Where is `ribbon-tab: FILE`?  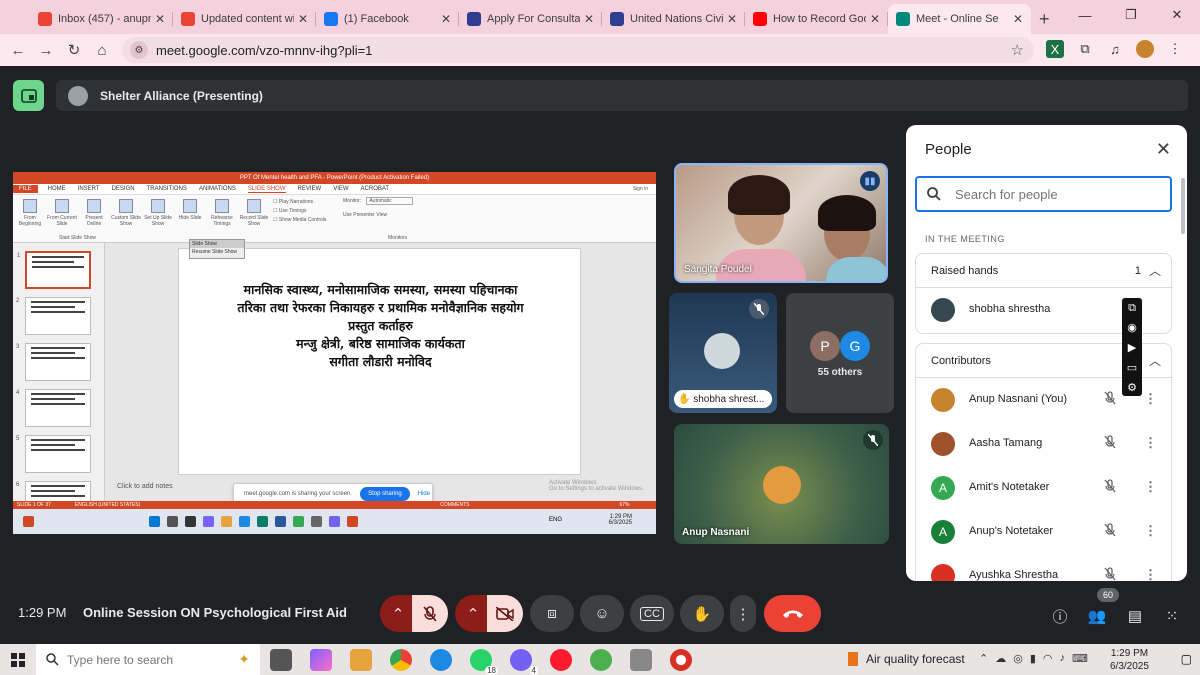 ribbon-tab: FILE is located at coordinates (25, 189).